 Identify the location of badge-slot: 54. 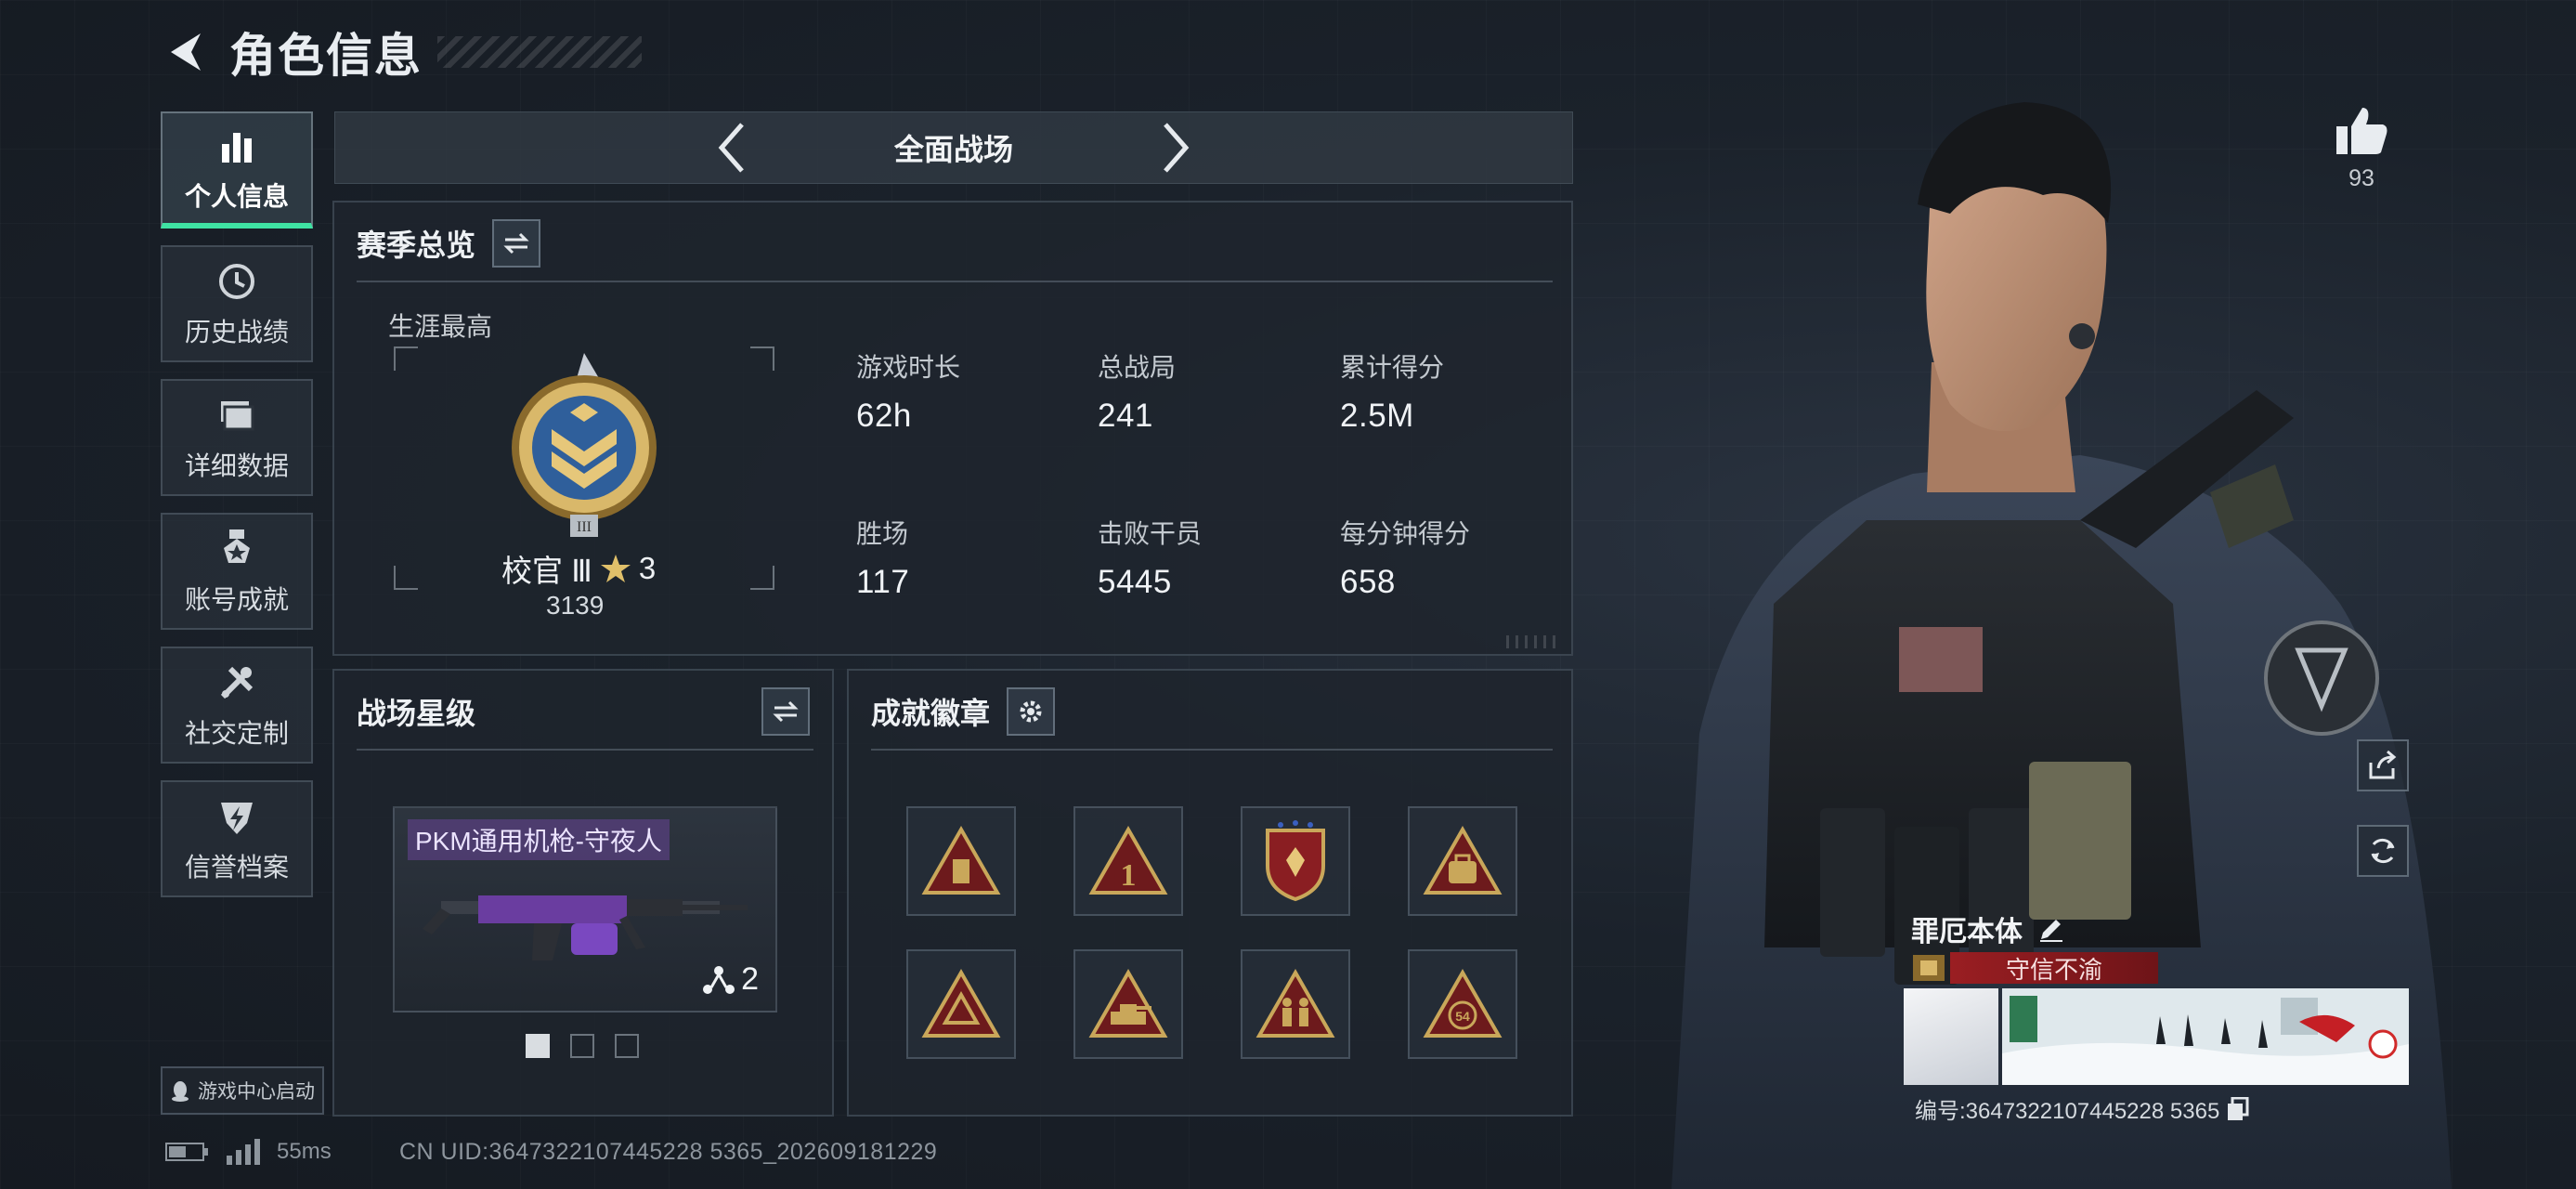
(1462, 1004).